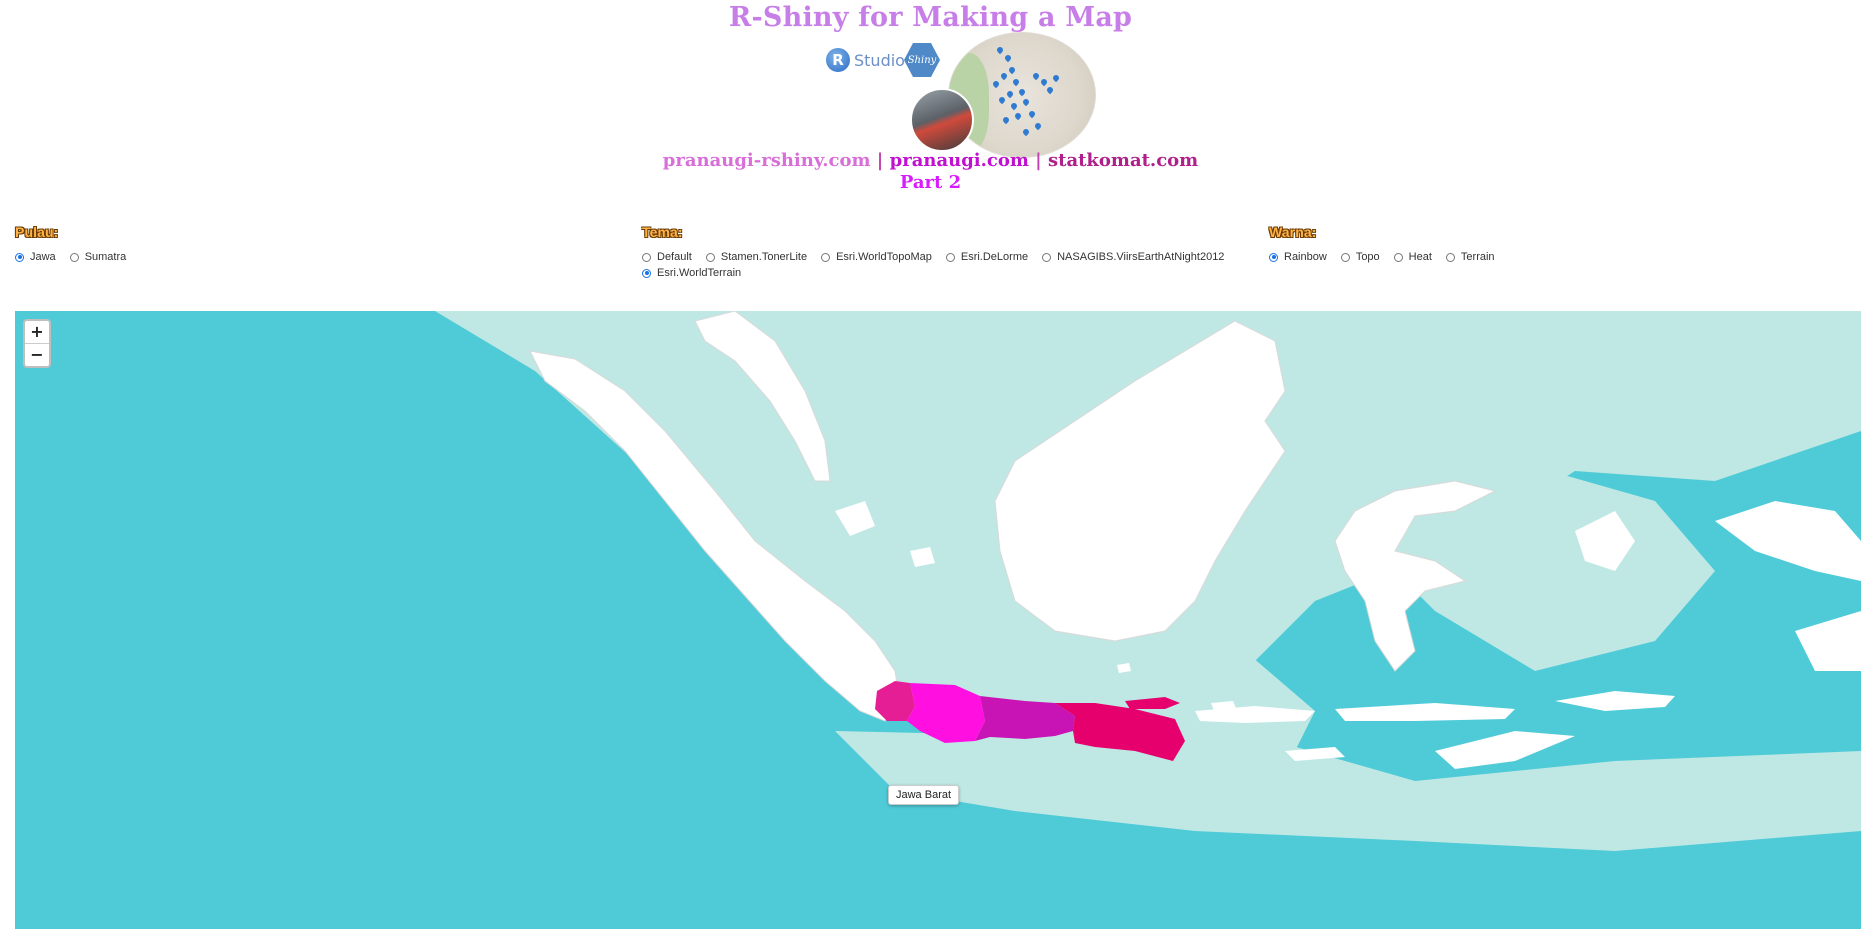  What do you see at coordinates (662, 232) in the screenshot?
I see `tema-label: Tema:` at bounding box center [662, 232].